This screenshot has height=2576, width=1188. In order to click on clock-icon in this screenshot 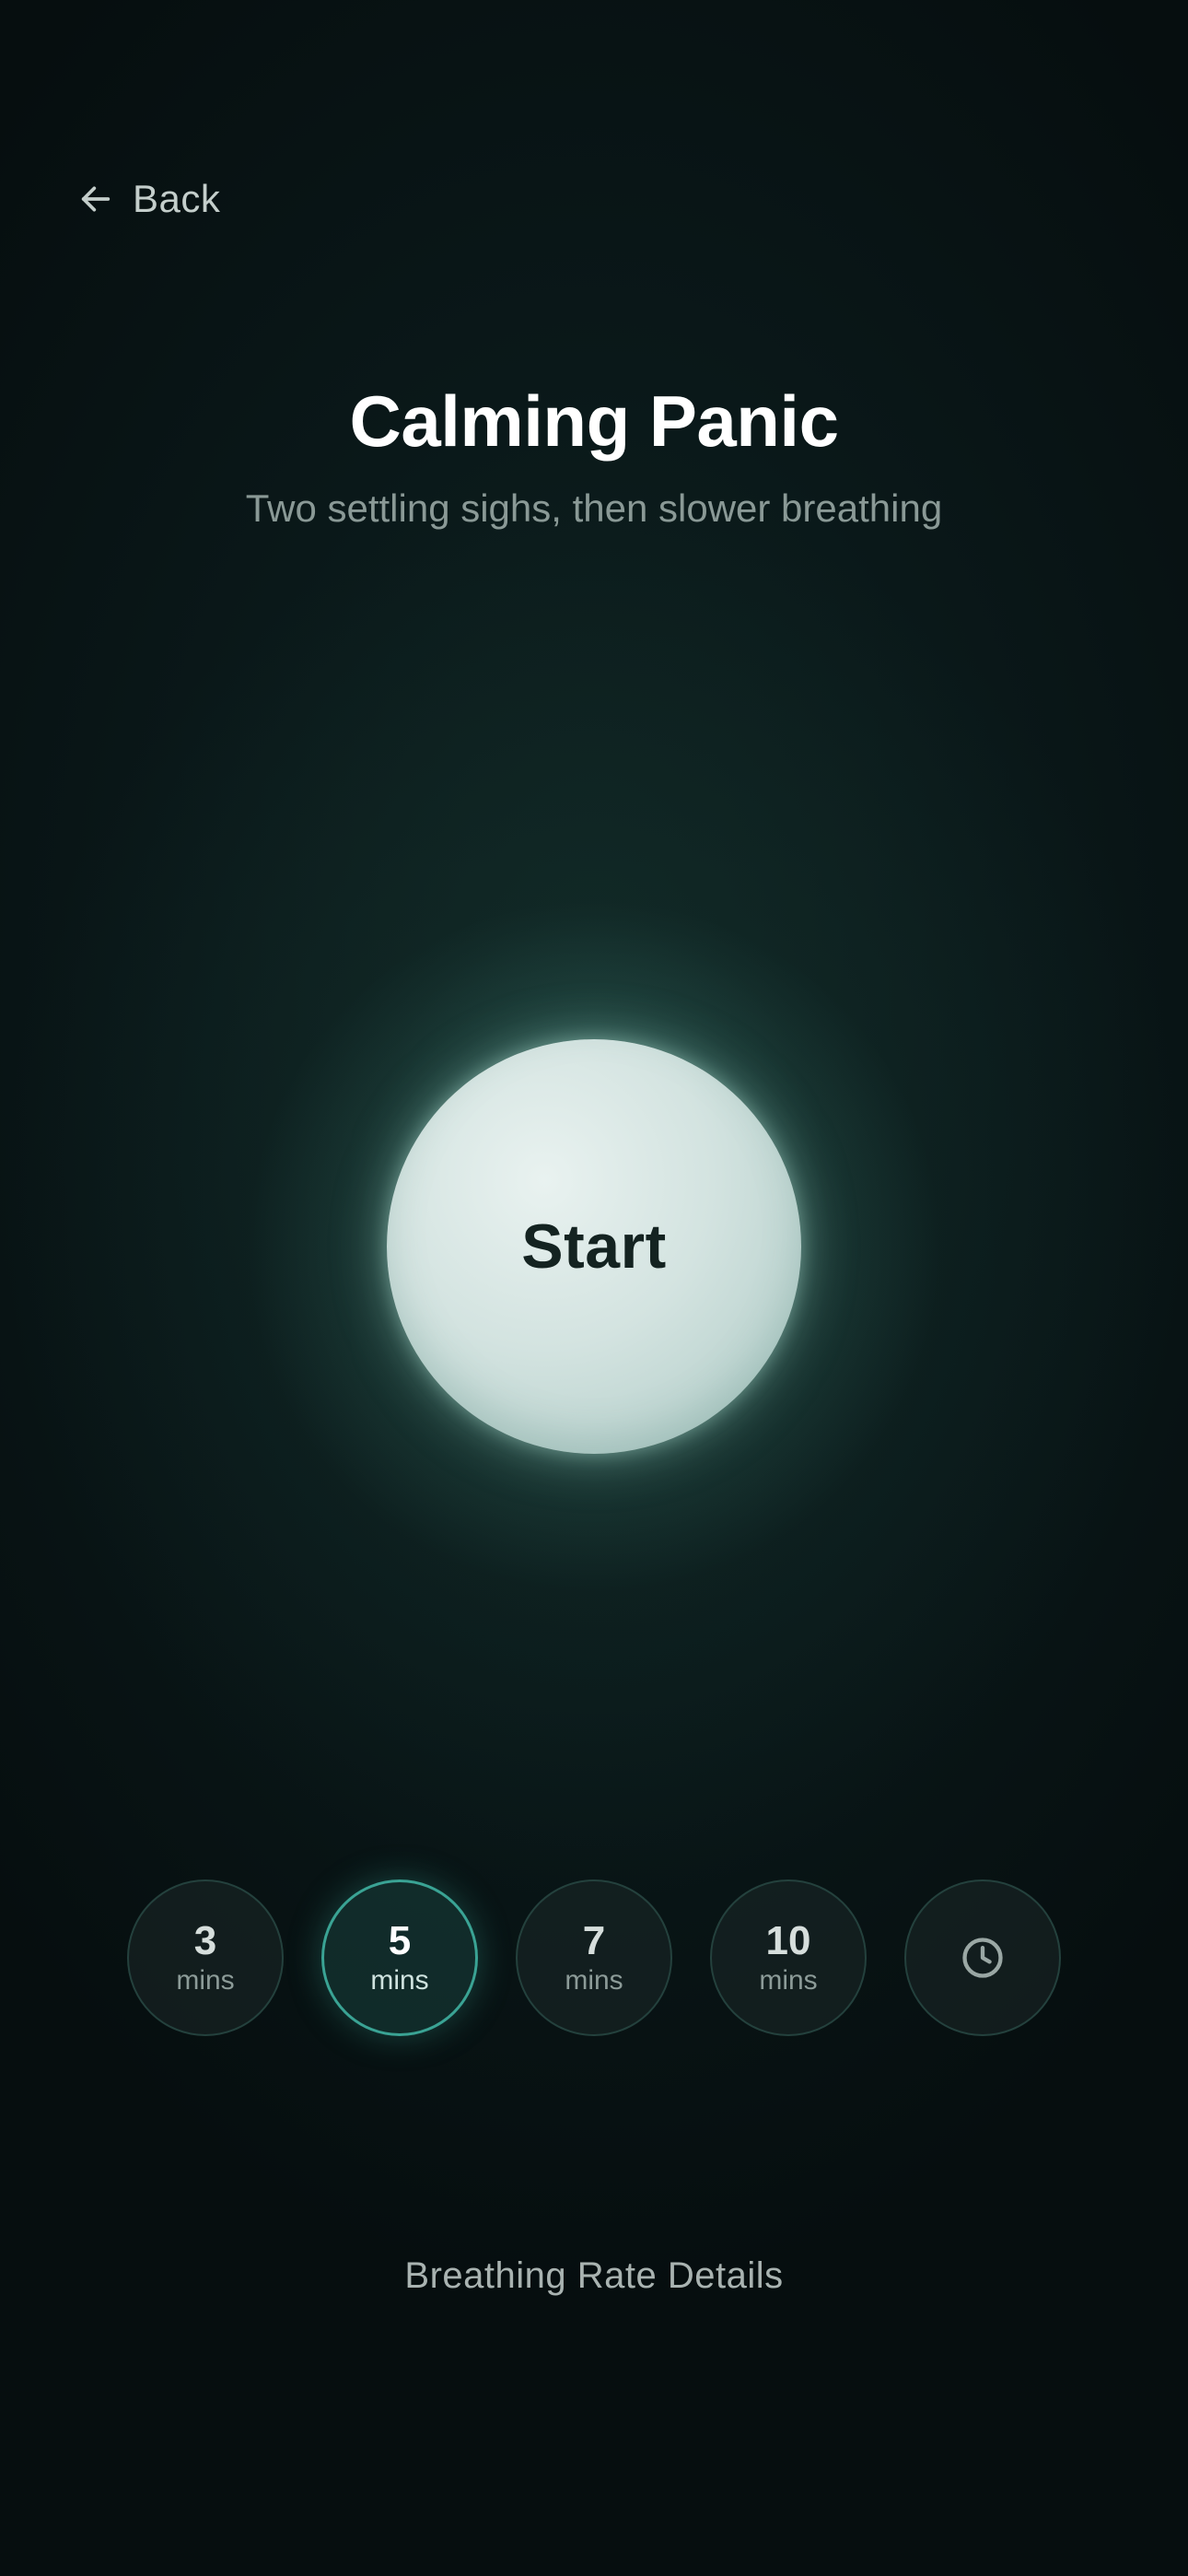, I will do `click(982, 1958)`.